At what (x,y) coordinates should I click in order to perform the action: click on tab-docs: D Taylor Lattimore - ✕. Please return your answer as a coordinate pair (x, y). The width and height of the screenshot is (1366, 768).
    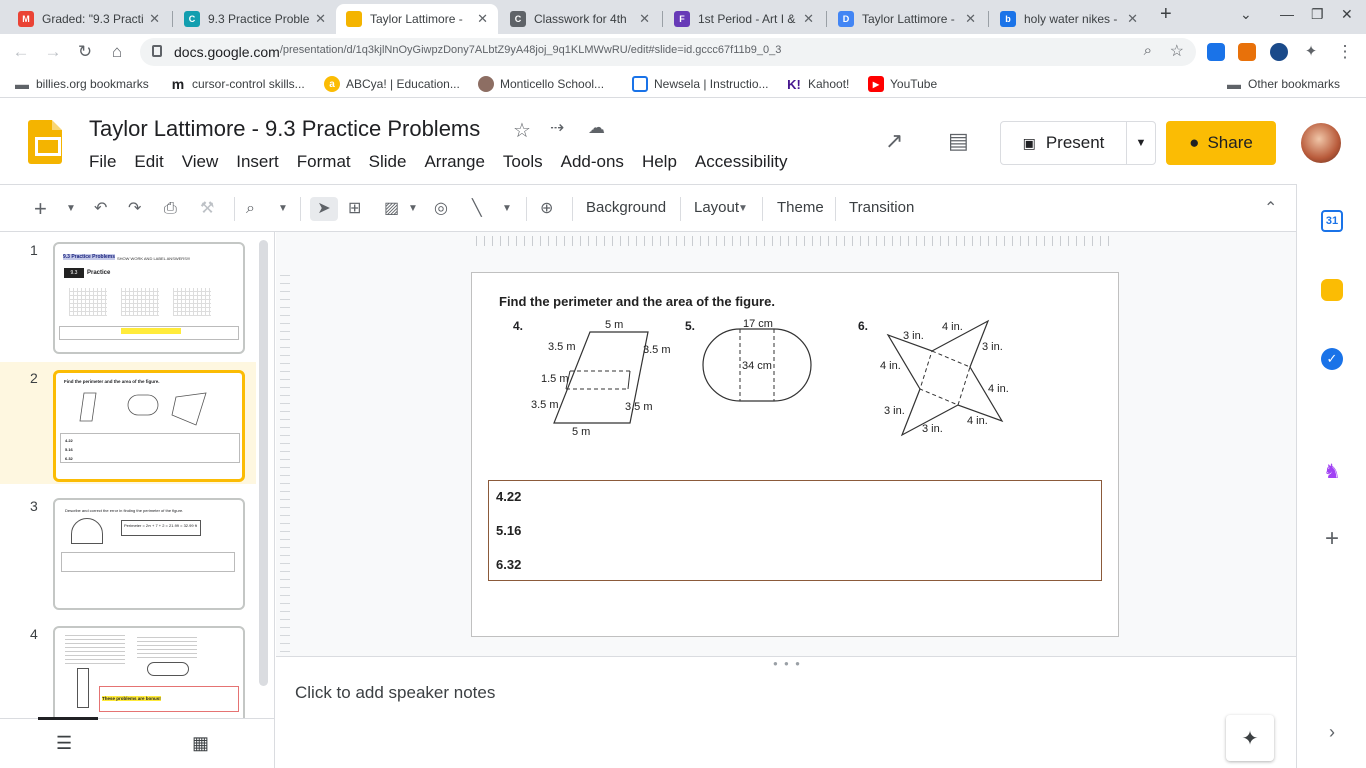
    Looking at the image, I should click on (907, 19).